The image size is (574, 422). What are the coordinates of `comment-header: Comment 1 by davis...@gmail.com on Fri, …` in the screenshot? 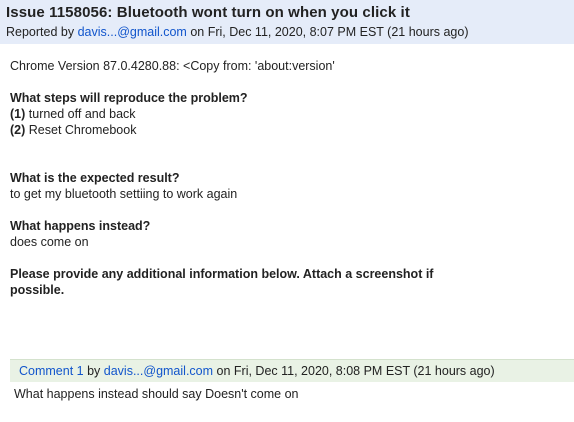 It's located at (292, 370).